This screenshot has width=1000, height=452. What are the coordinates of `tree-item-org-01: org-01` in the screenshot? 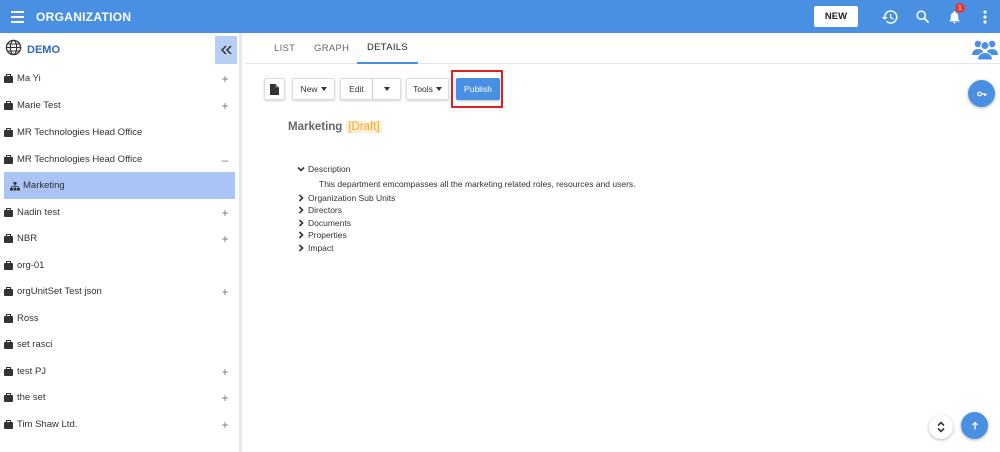 It's located at (119, 265).